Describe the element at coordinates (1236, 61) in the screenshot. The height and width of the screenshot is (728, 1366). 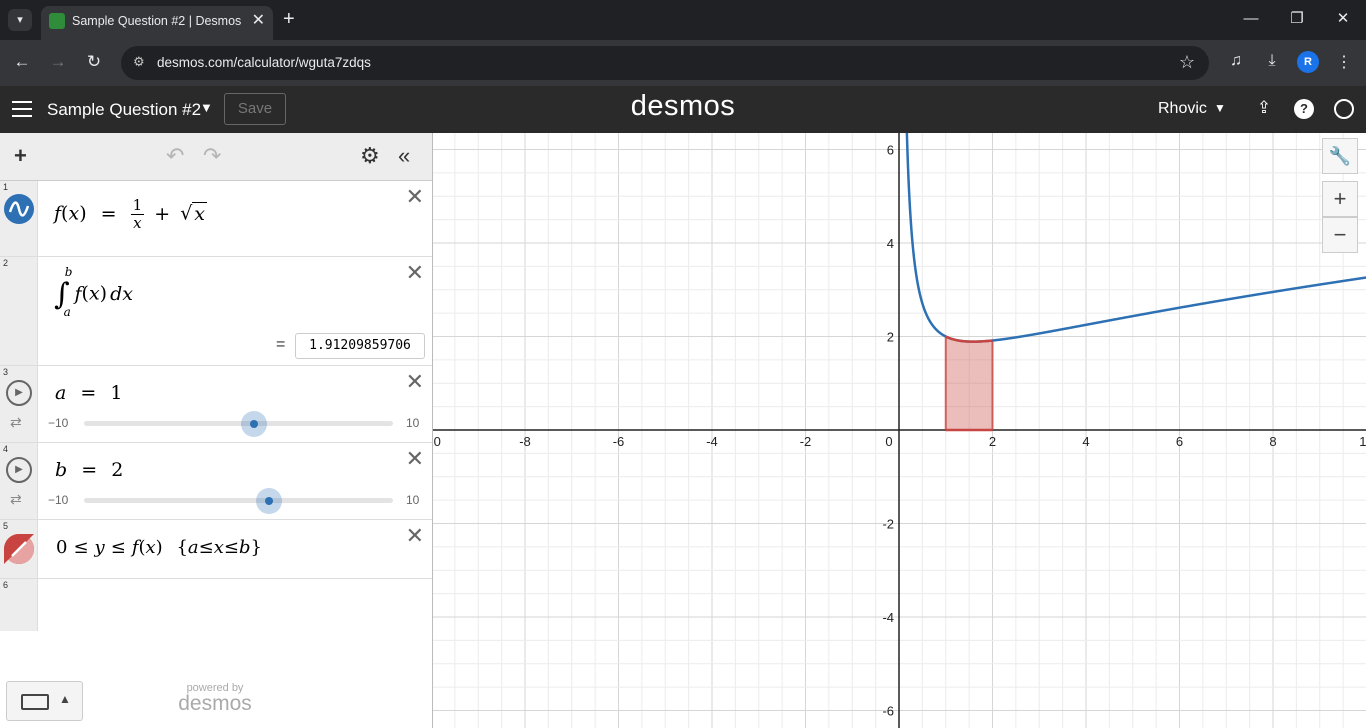
I see `media-controls-icon: ♫` at that location.